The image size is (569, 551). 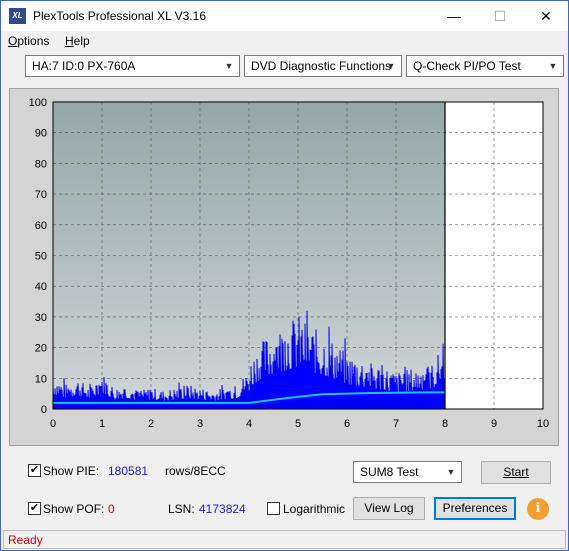 I want to click on sum-test-select: SUM8 Test ▼, so click(x=407, y=472).